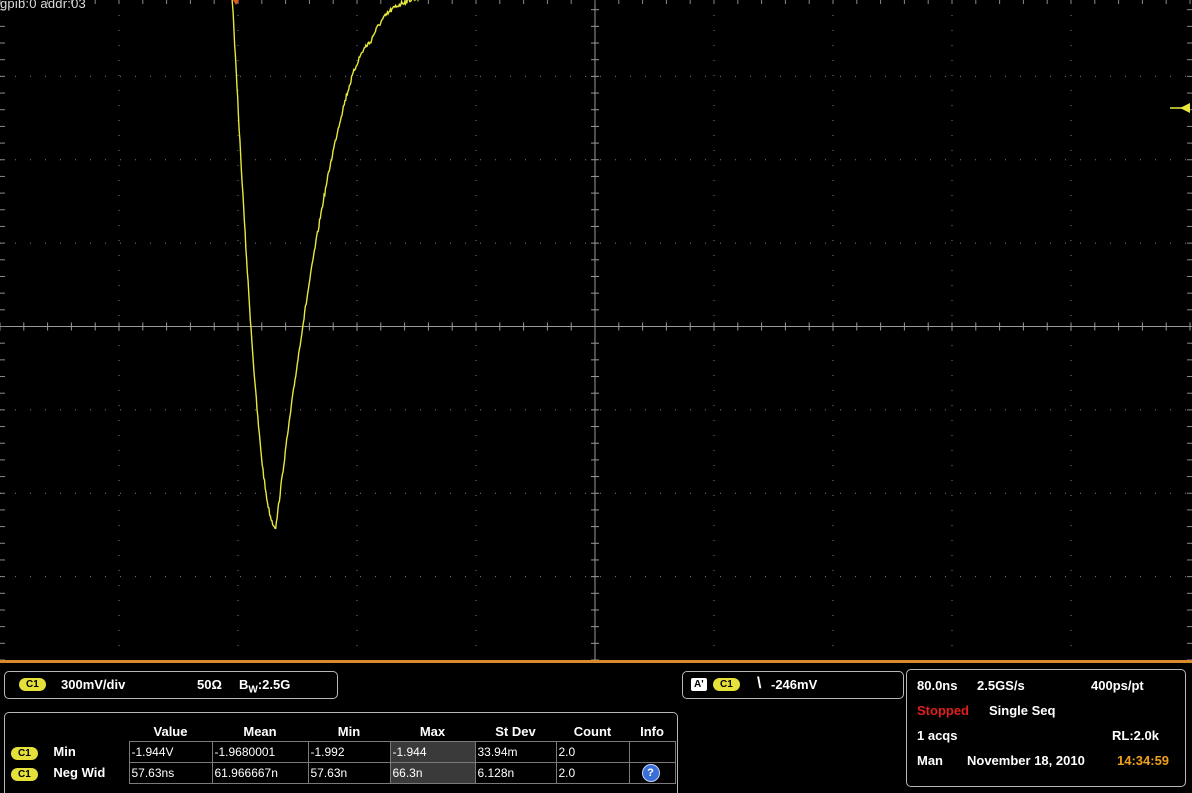  What do you see at coordinates (515, 752) in the screenshot?
I see `table-cell: 33.94m` at bounding box center [515, 752].